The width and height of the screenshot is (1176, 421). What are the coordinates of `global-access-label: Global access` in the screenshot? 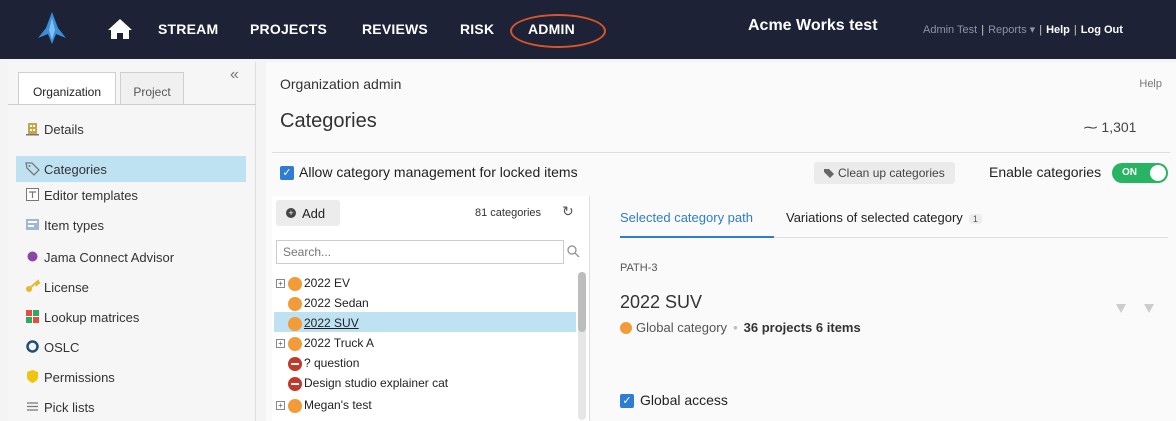 It's located at (684, 400).